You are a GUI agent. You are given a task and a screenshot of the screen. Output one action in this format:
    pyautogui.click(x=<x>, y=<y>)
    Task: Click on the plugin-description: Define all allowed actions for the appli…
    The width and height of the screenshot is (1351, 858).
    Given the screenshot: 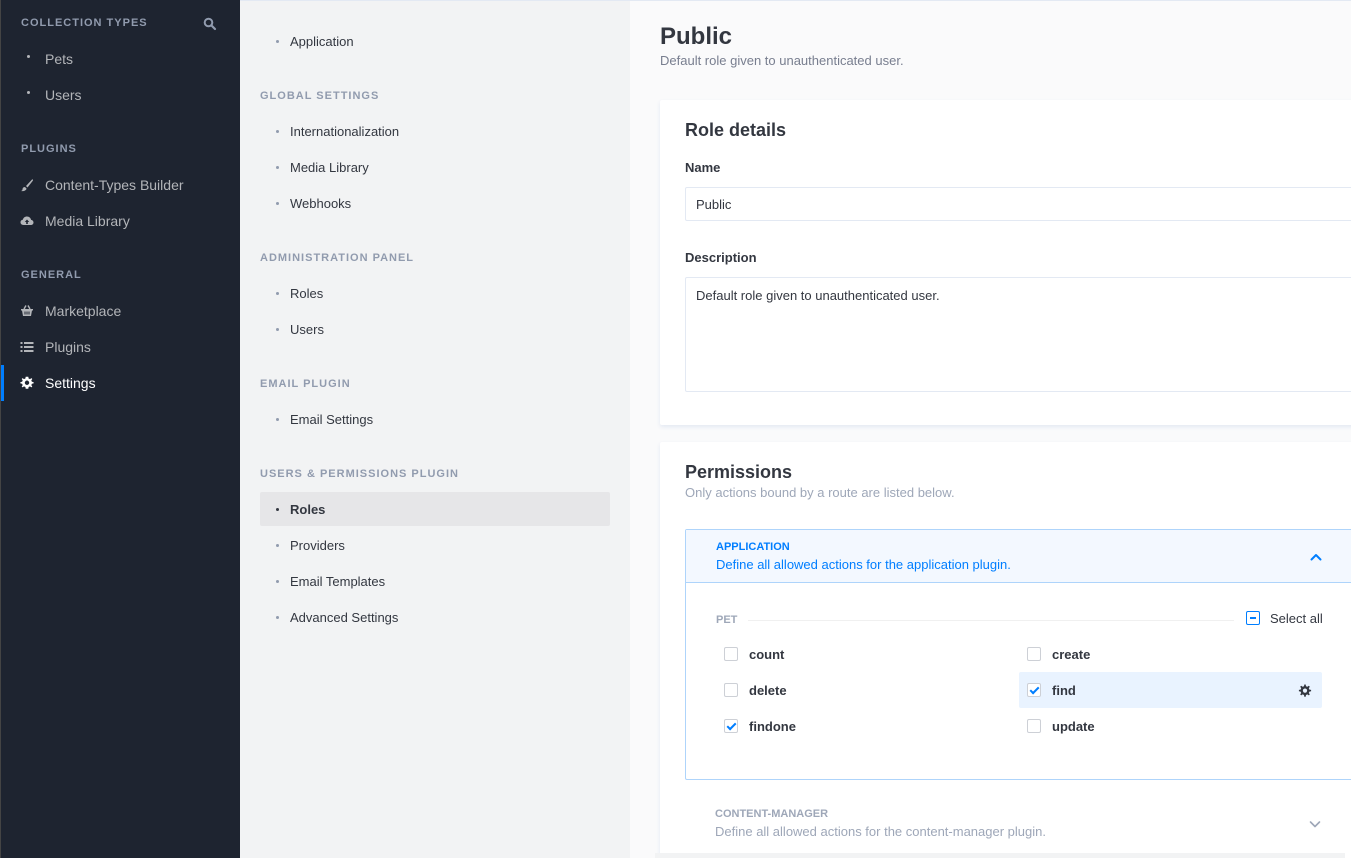 What is the action you would take?
    pyautogui.click(x=863, y=564)
    